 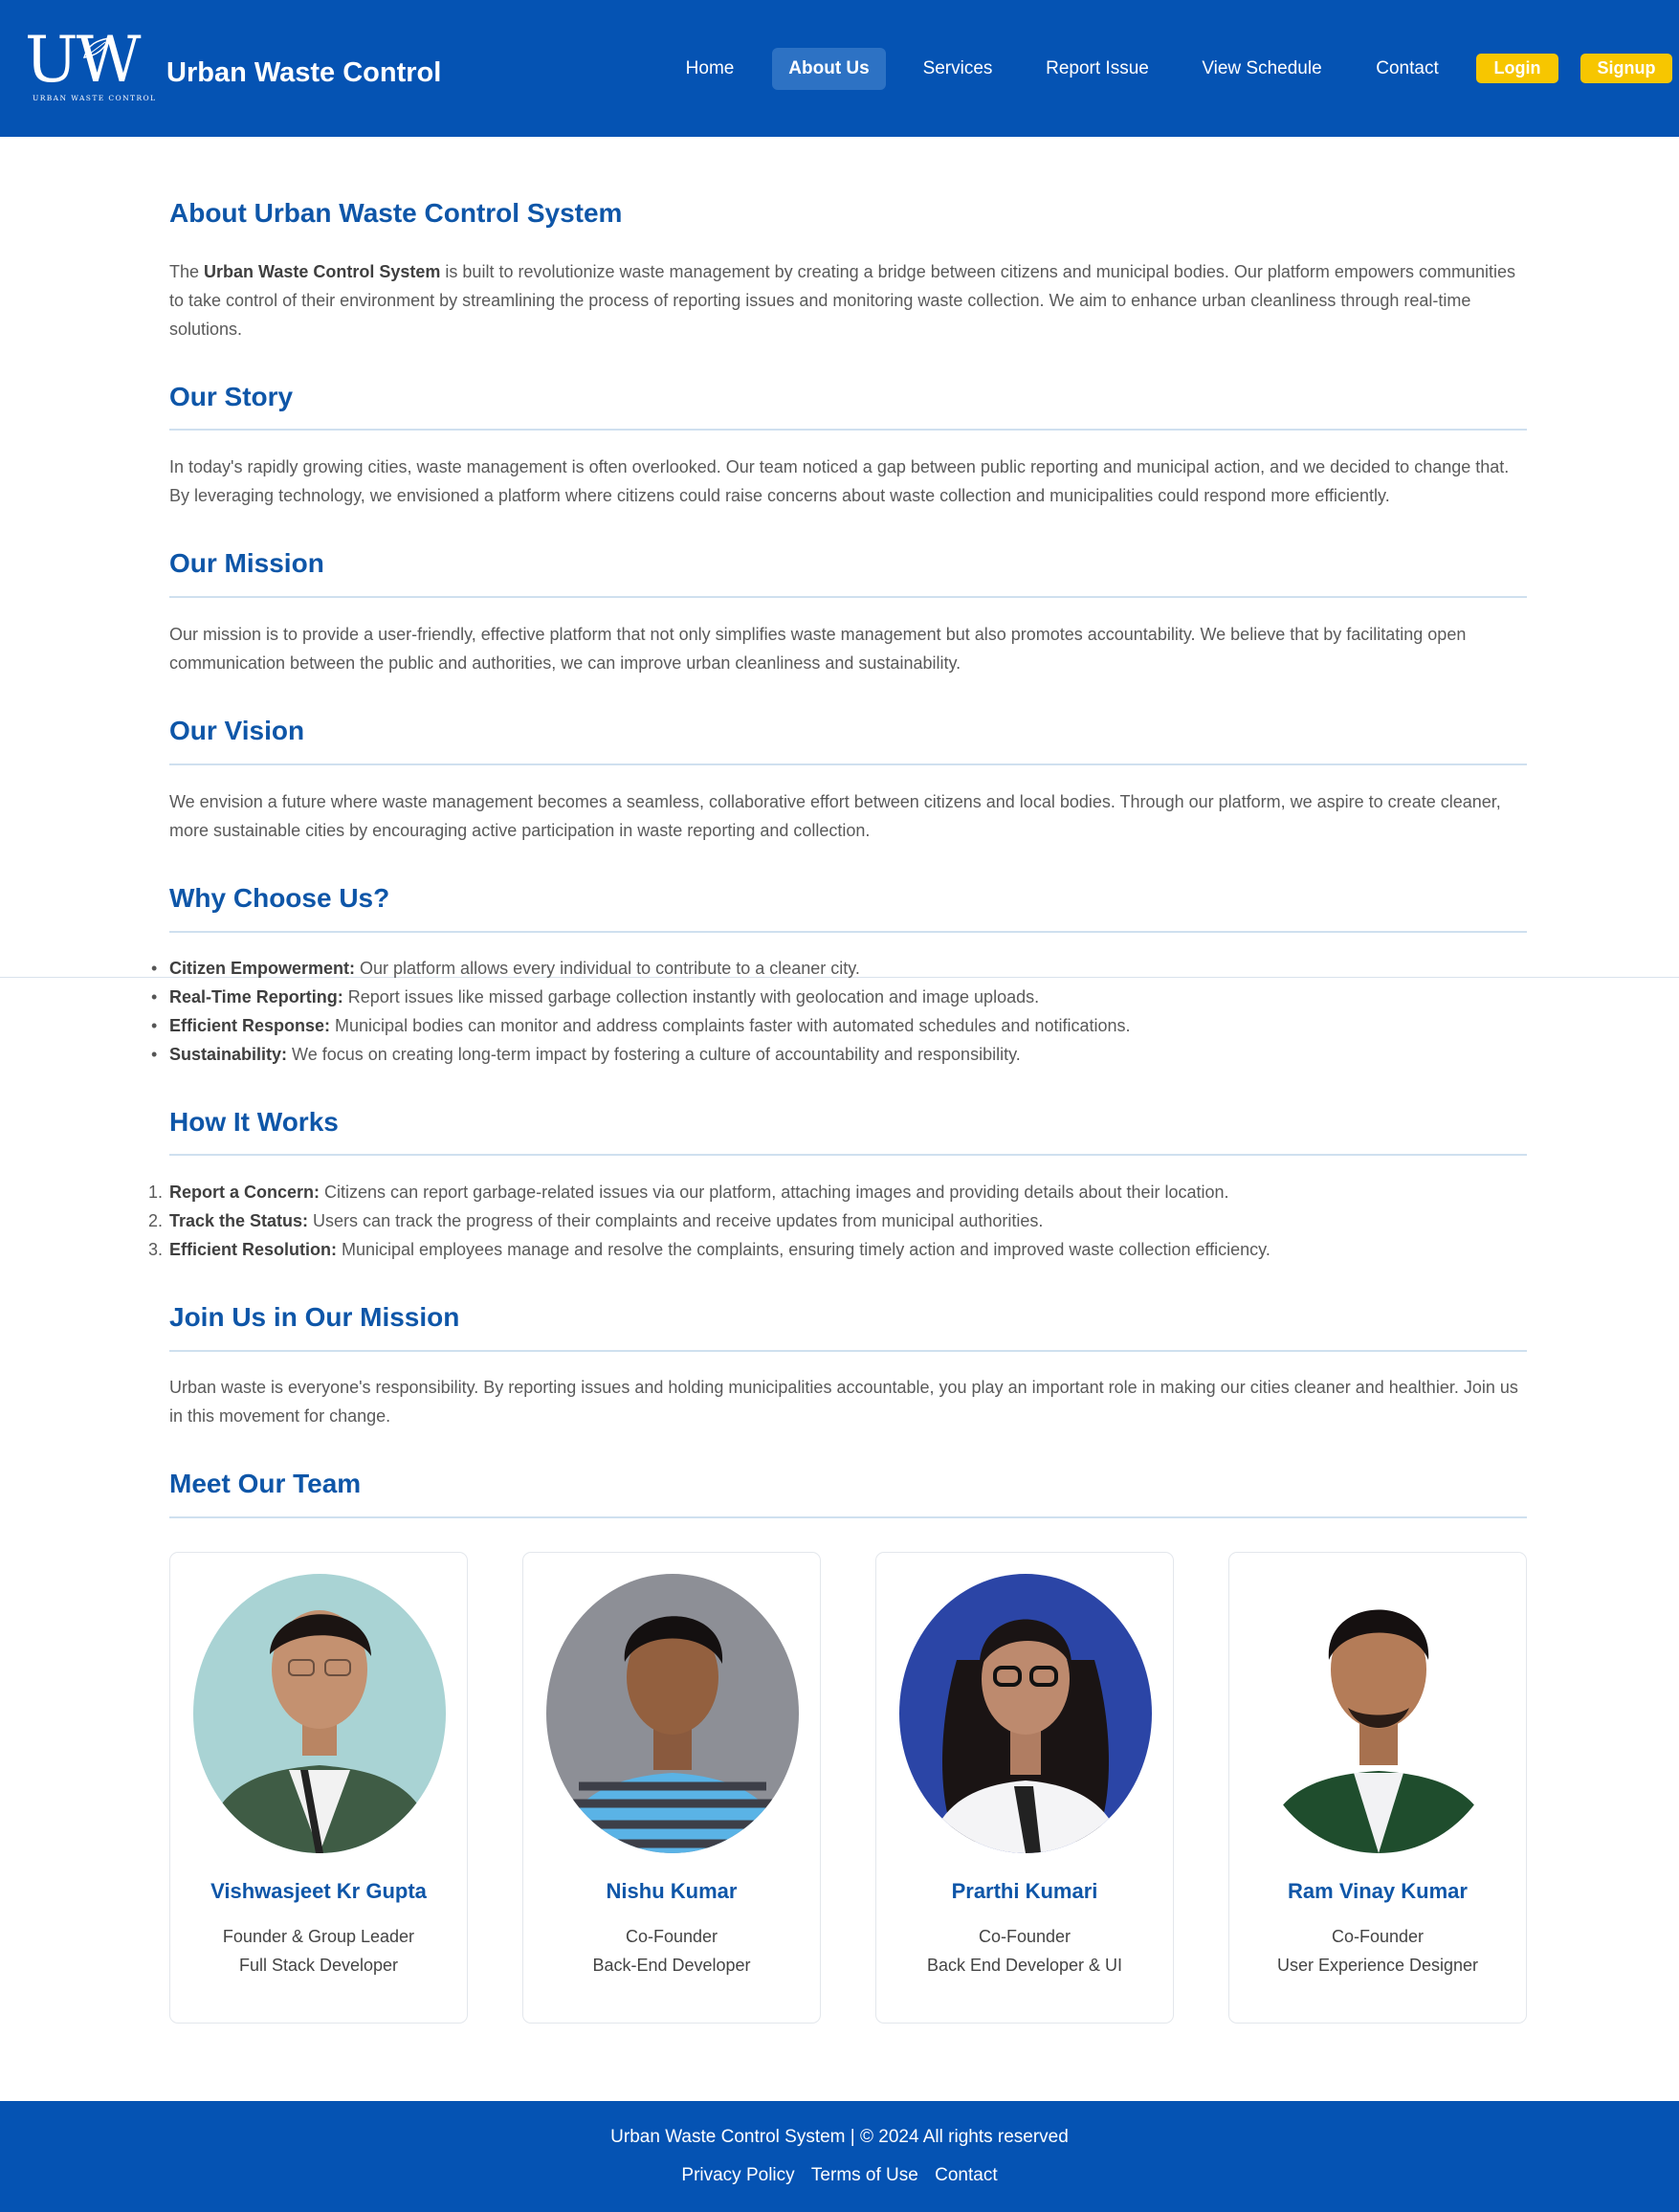 I want to click on story-divider, so click(x=848, y=430).